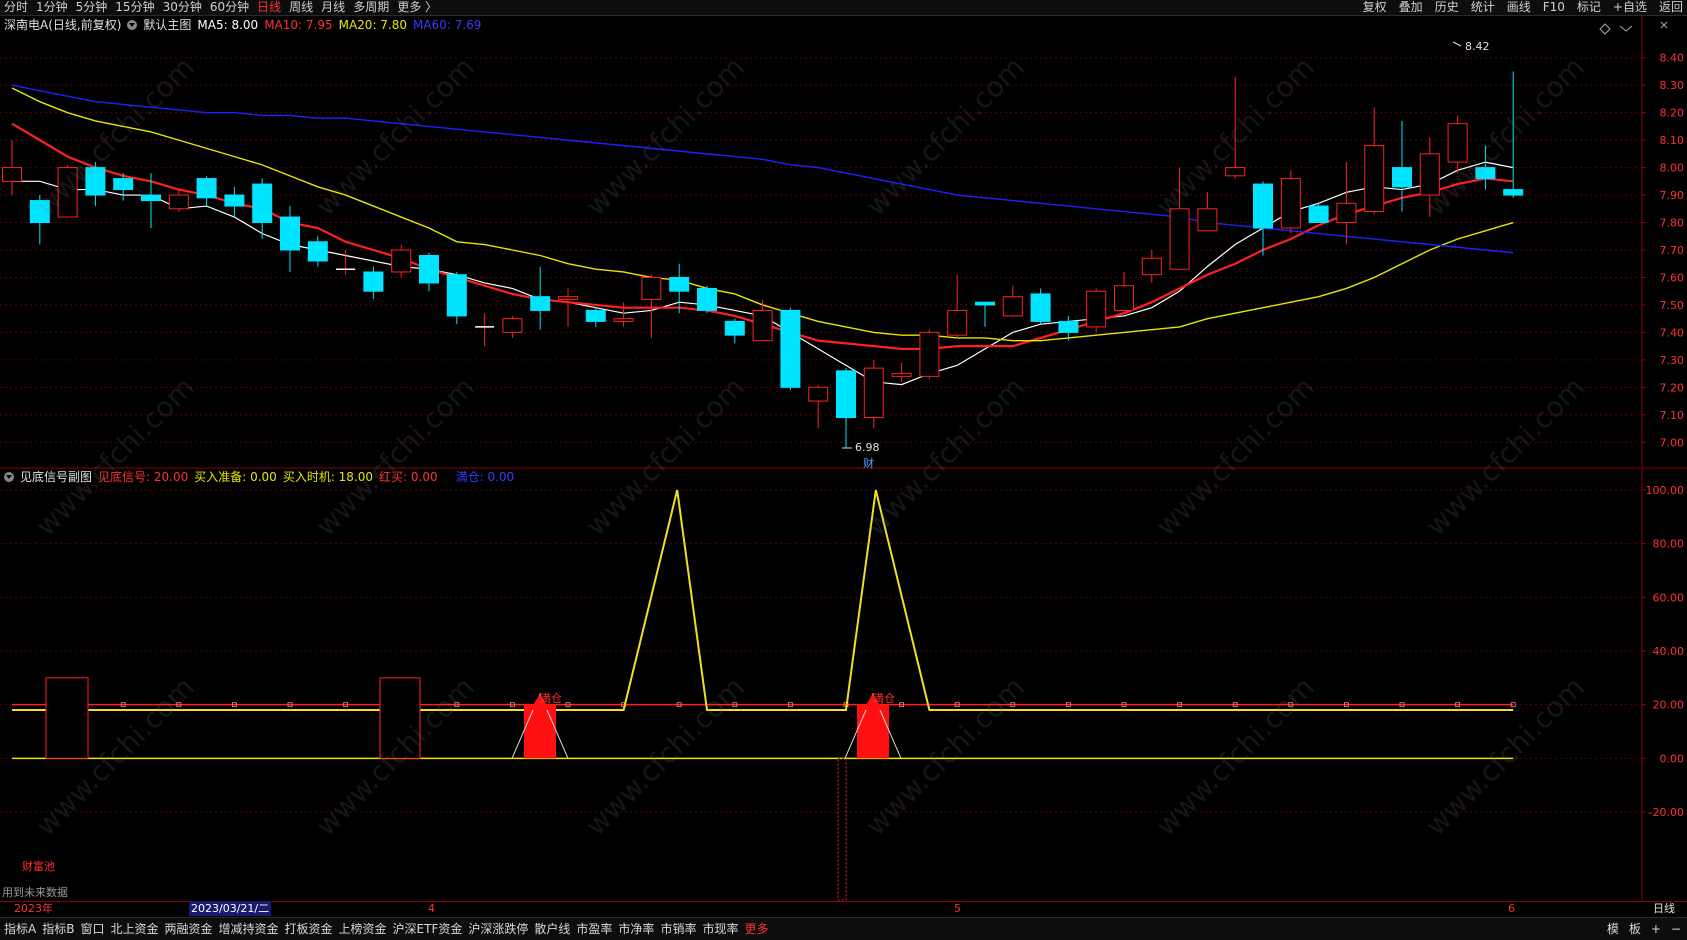 This screenshot has height=940, width=1687. I want to click on ma60-label: MA60: 7.69, so click(447, 25).